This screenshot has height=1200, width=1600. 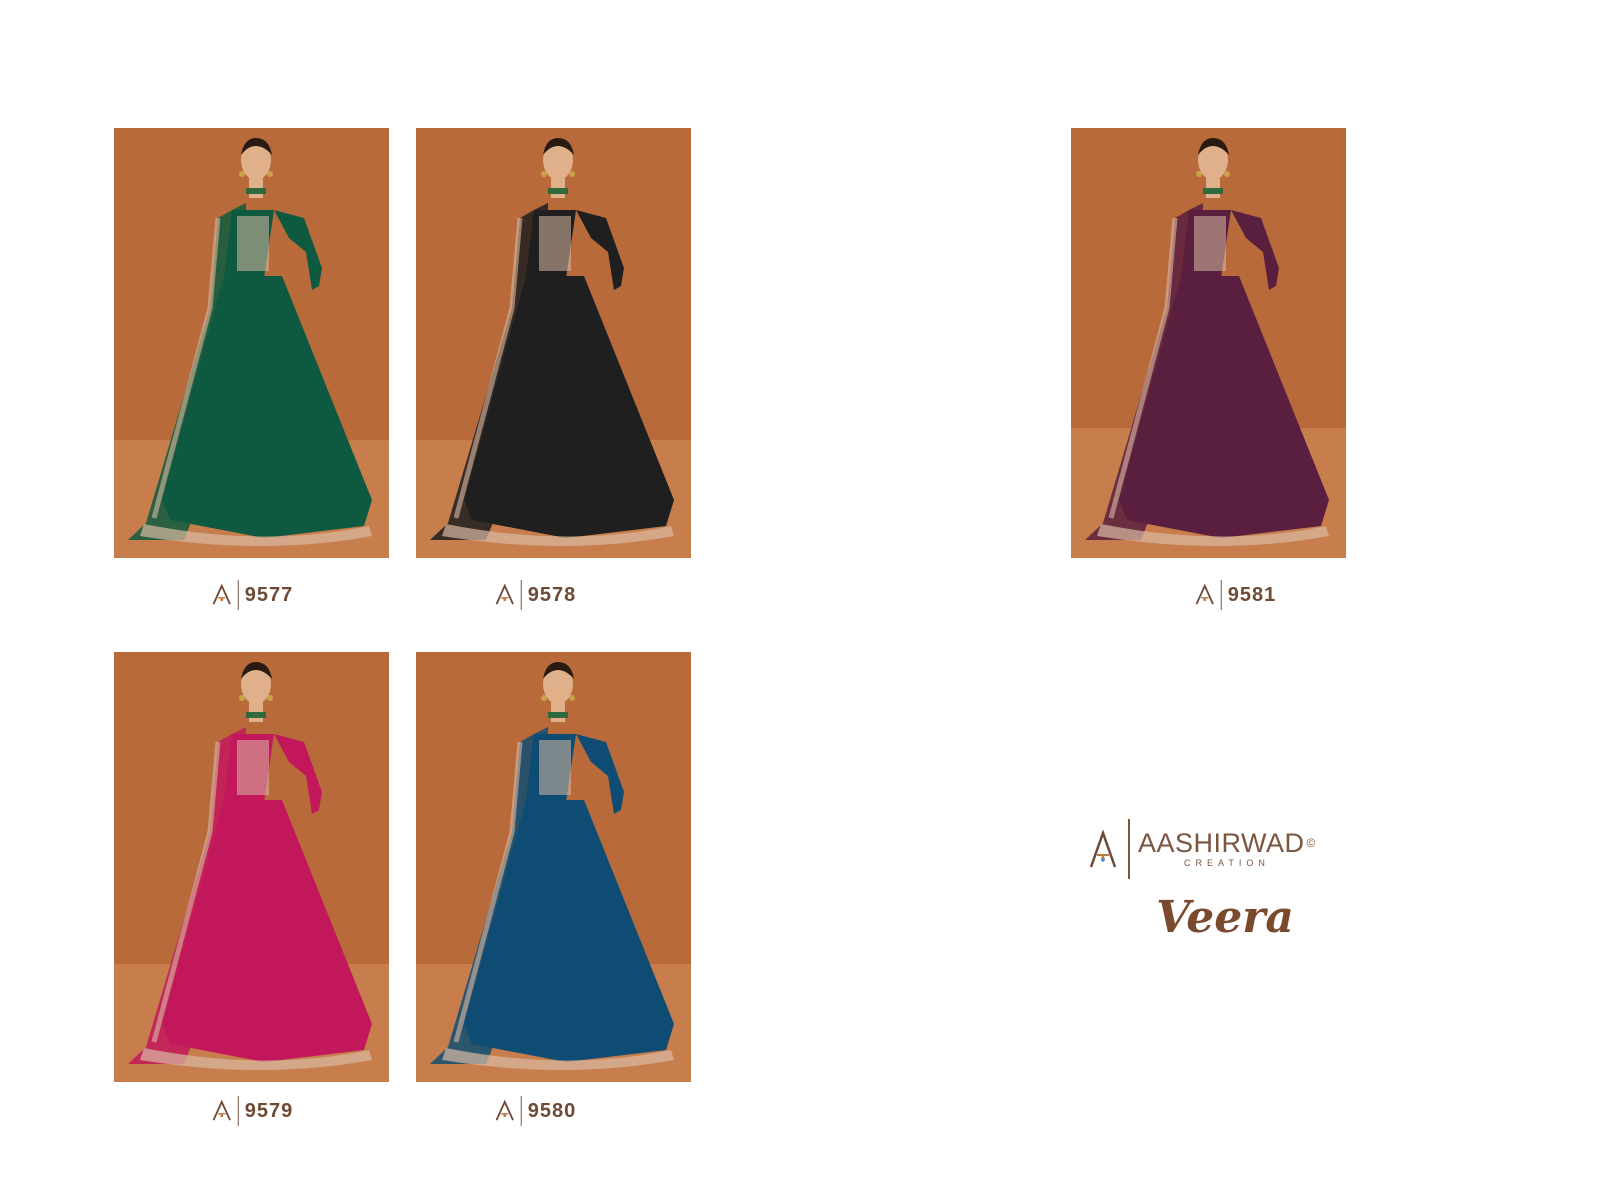 I want to click on brand-logo: AASHIRWAD © CREATION, so click(x=1202, y=849).